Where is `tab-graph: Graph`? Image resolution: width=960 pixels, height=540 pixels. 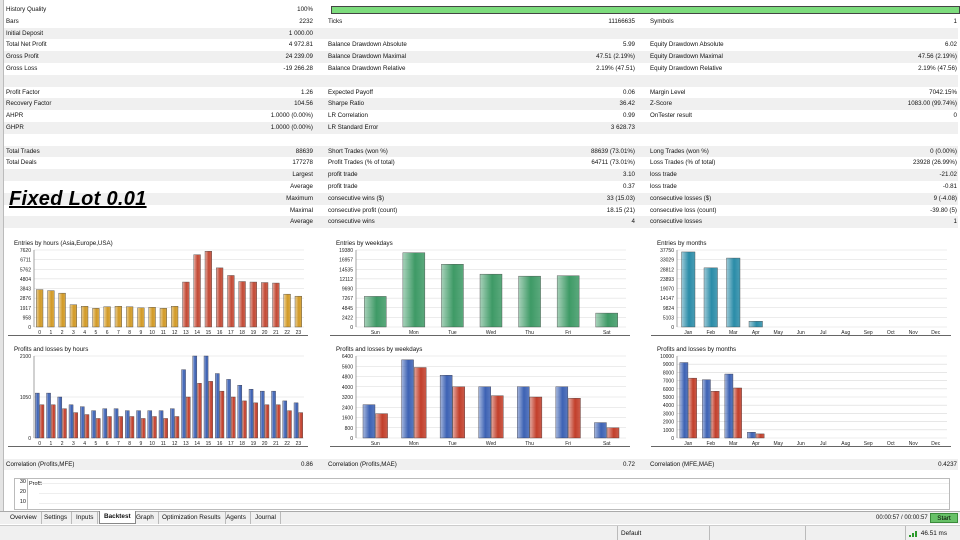 tab-graph: Graph is located at coordinates (145, 518).